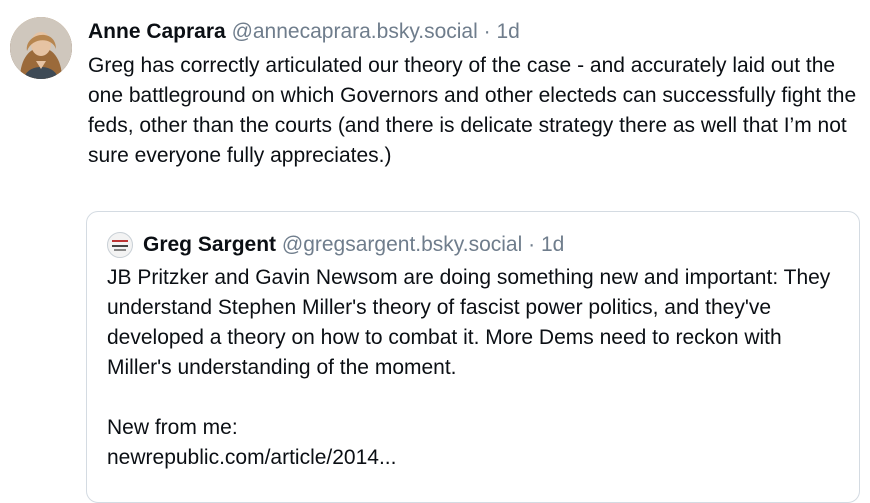 This screenshot has height=503, width=870. I want to click on author-handle: @annecaprara.bsky.social, so click(355, 31).